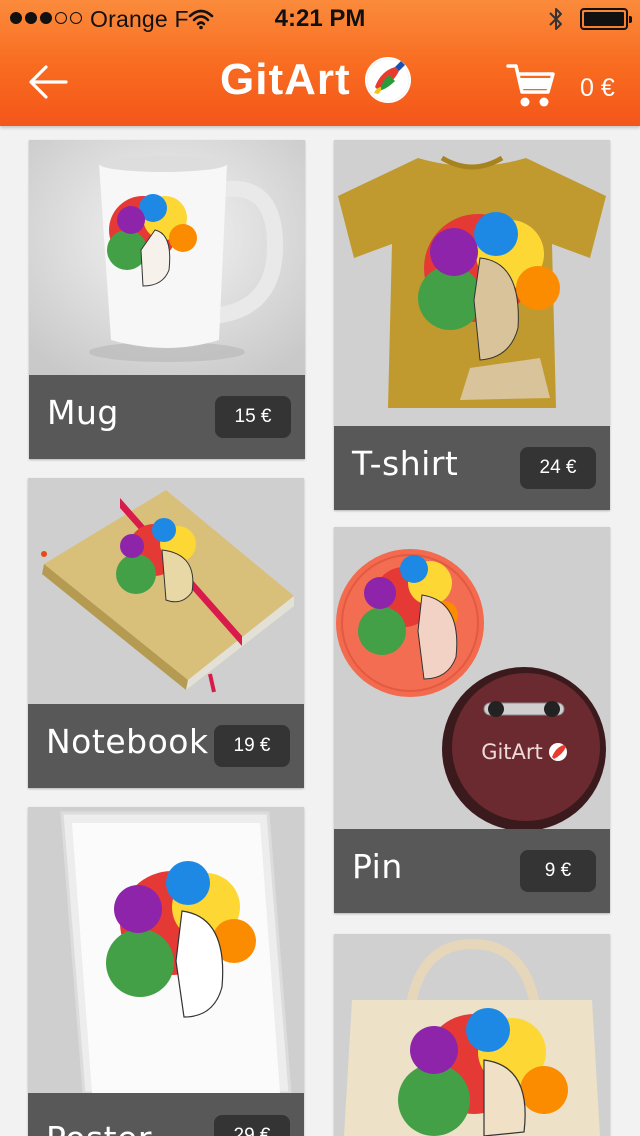 This screenshot has height=1136, width=640. I want to click on price-badge: 9 €, so click(558, 871).